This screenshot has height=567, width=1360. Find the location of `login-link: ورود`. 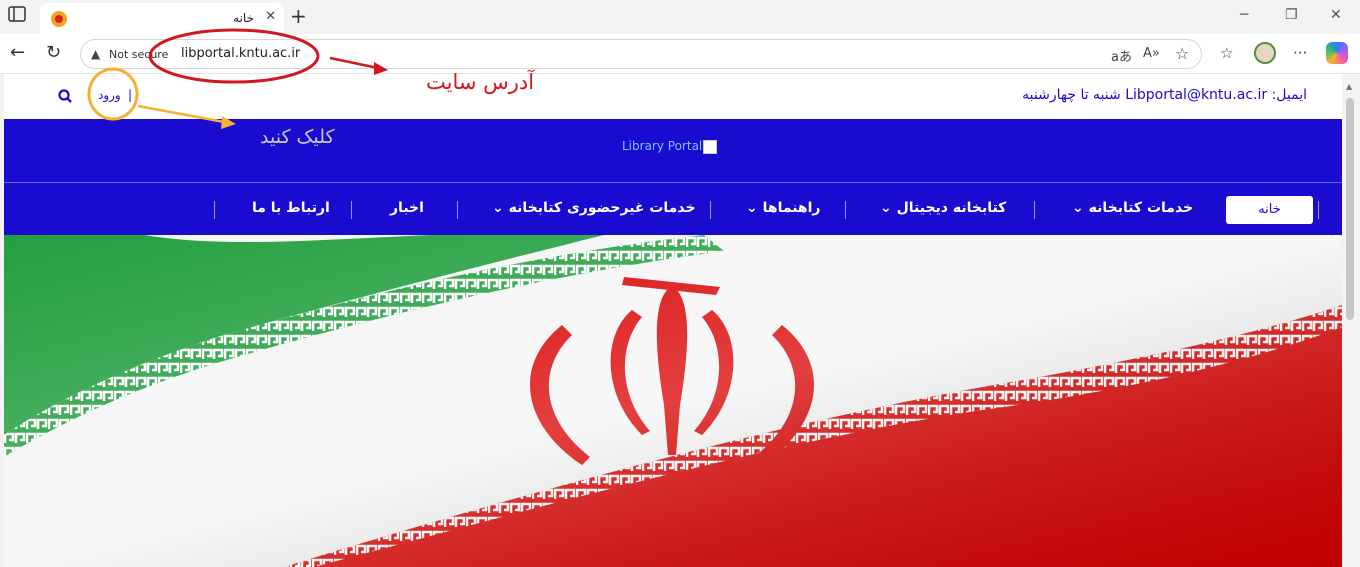

login-link: ورود is located at coordinates (109, 95).